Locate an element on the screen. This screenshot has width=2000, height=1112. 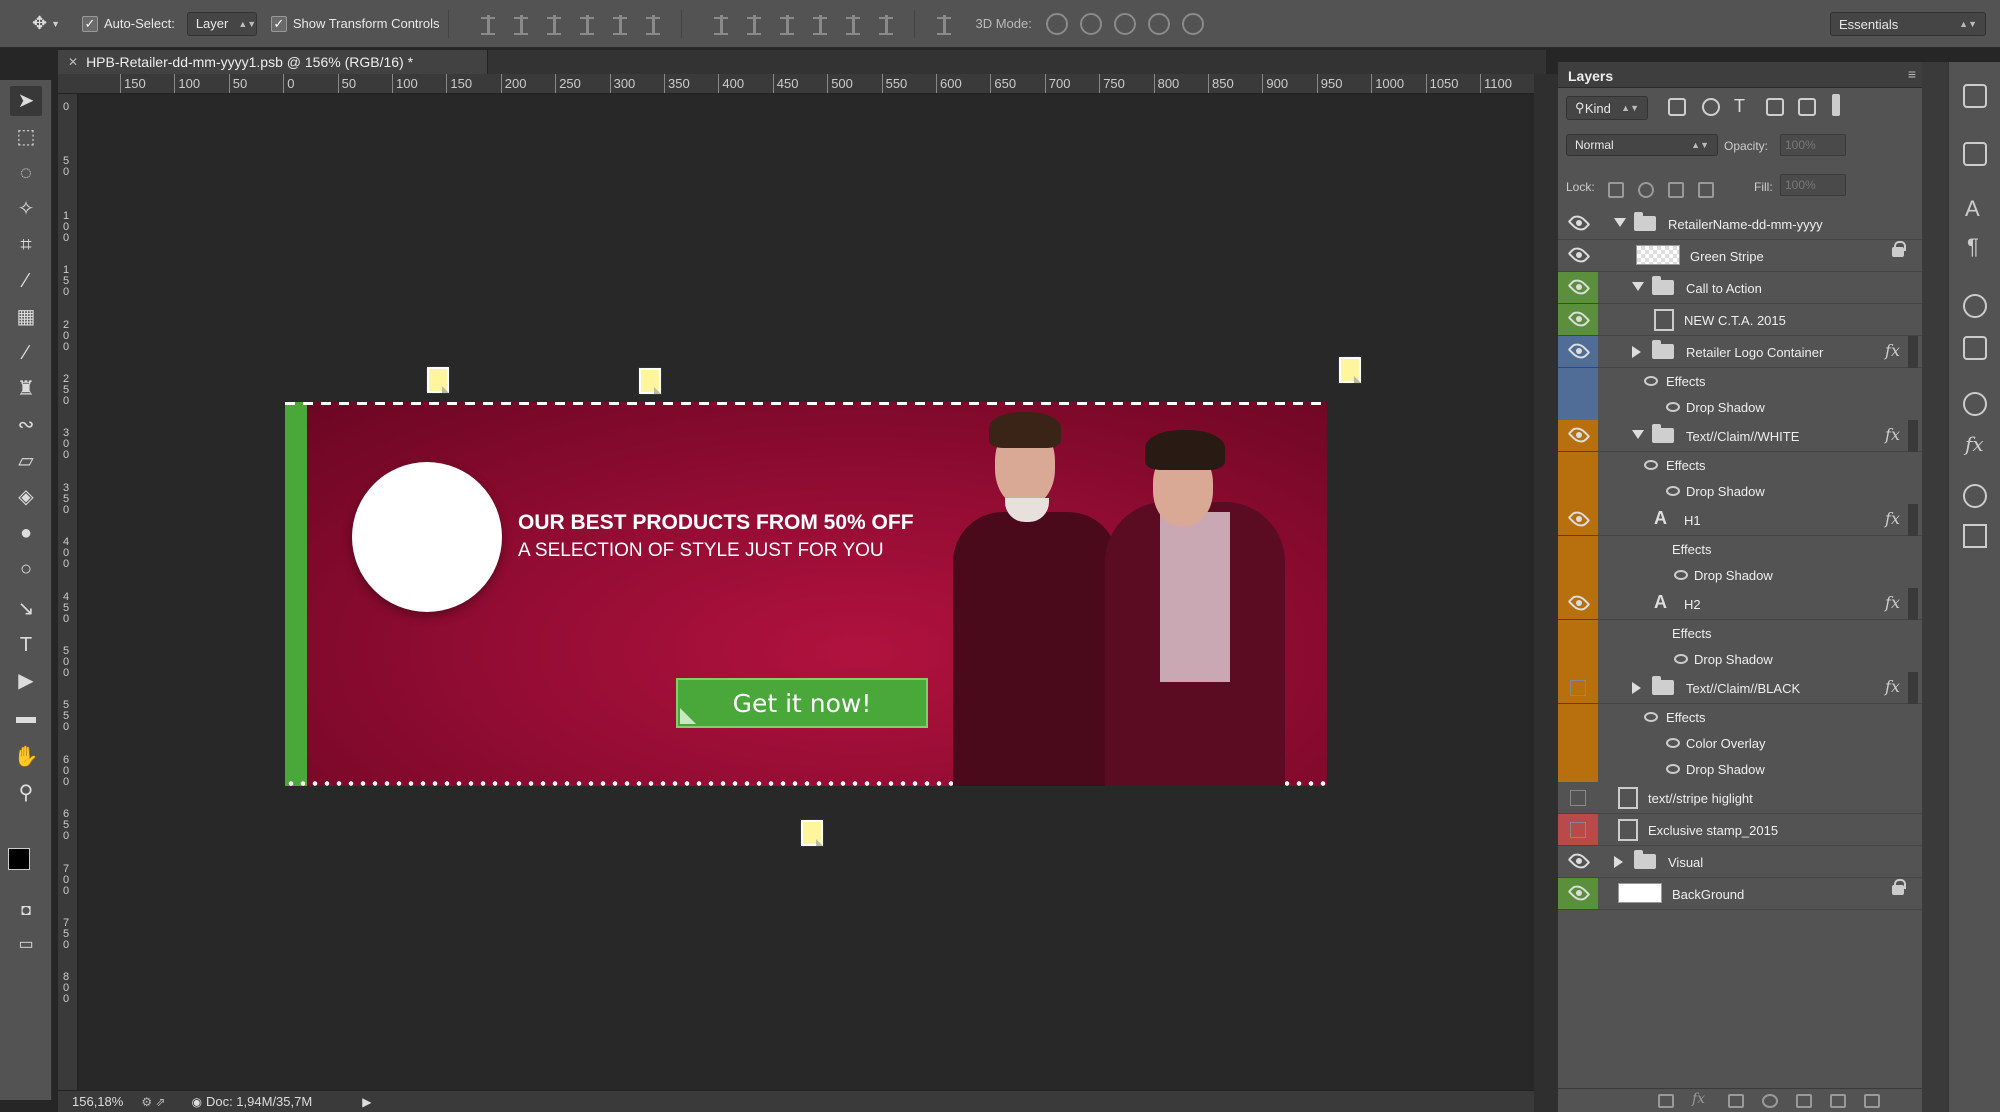
close-icon: ✕ is located at coordinates (73, 62).